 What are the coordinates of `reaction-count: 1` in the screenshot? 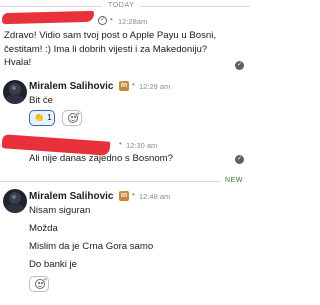 It's located at (49, 117).